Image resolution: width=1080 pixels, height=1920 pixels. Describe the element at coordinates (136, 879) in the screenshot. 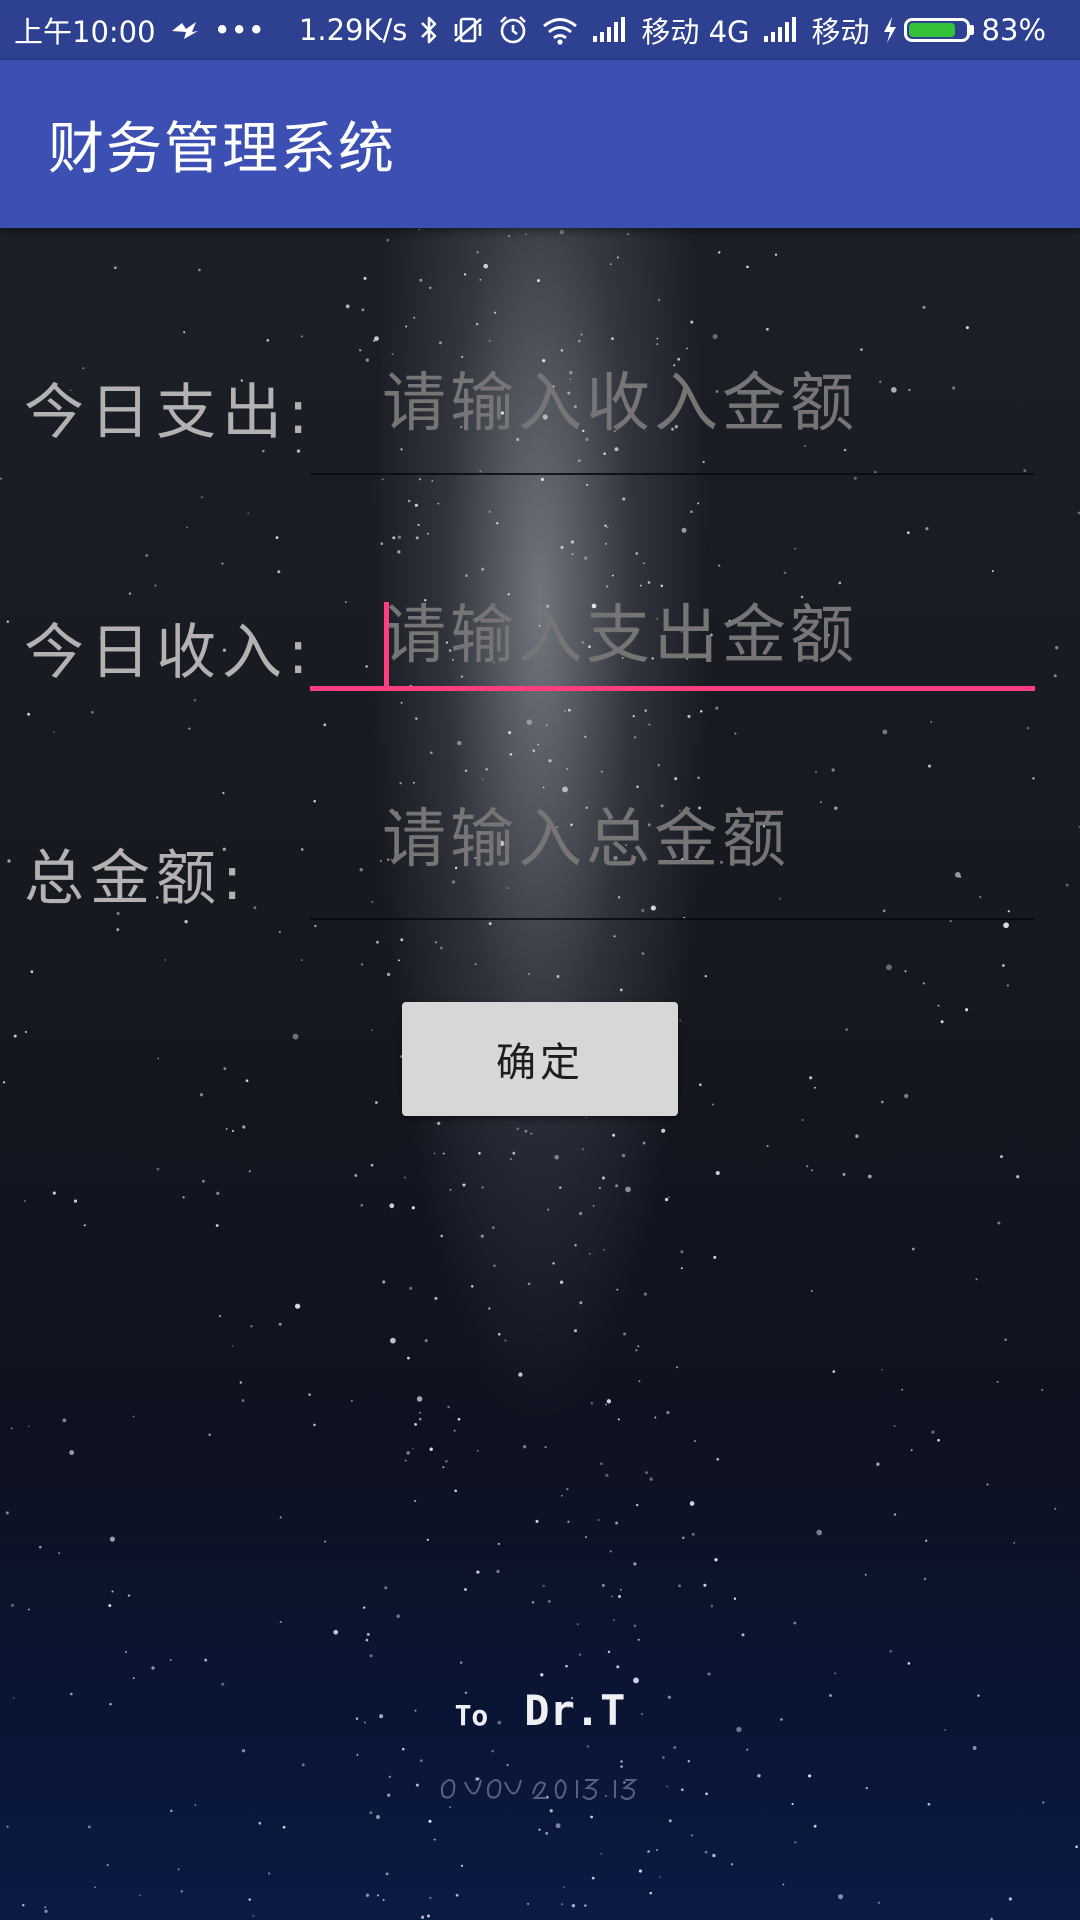

I see `total-label: 总金额:` at that location.